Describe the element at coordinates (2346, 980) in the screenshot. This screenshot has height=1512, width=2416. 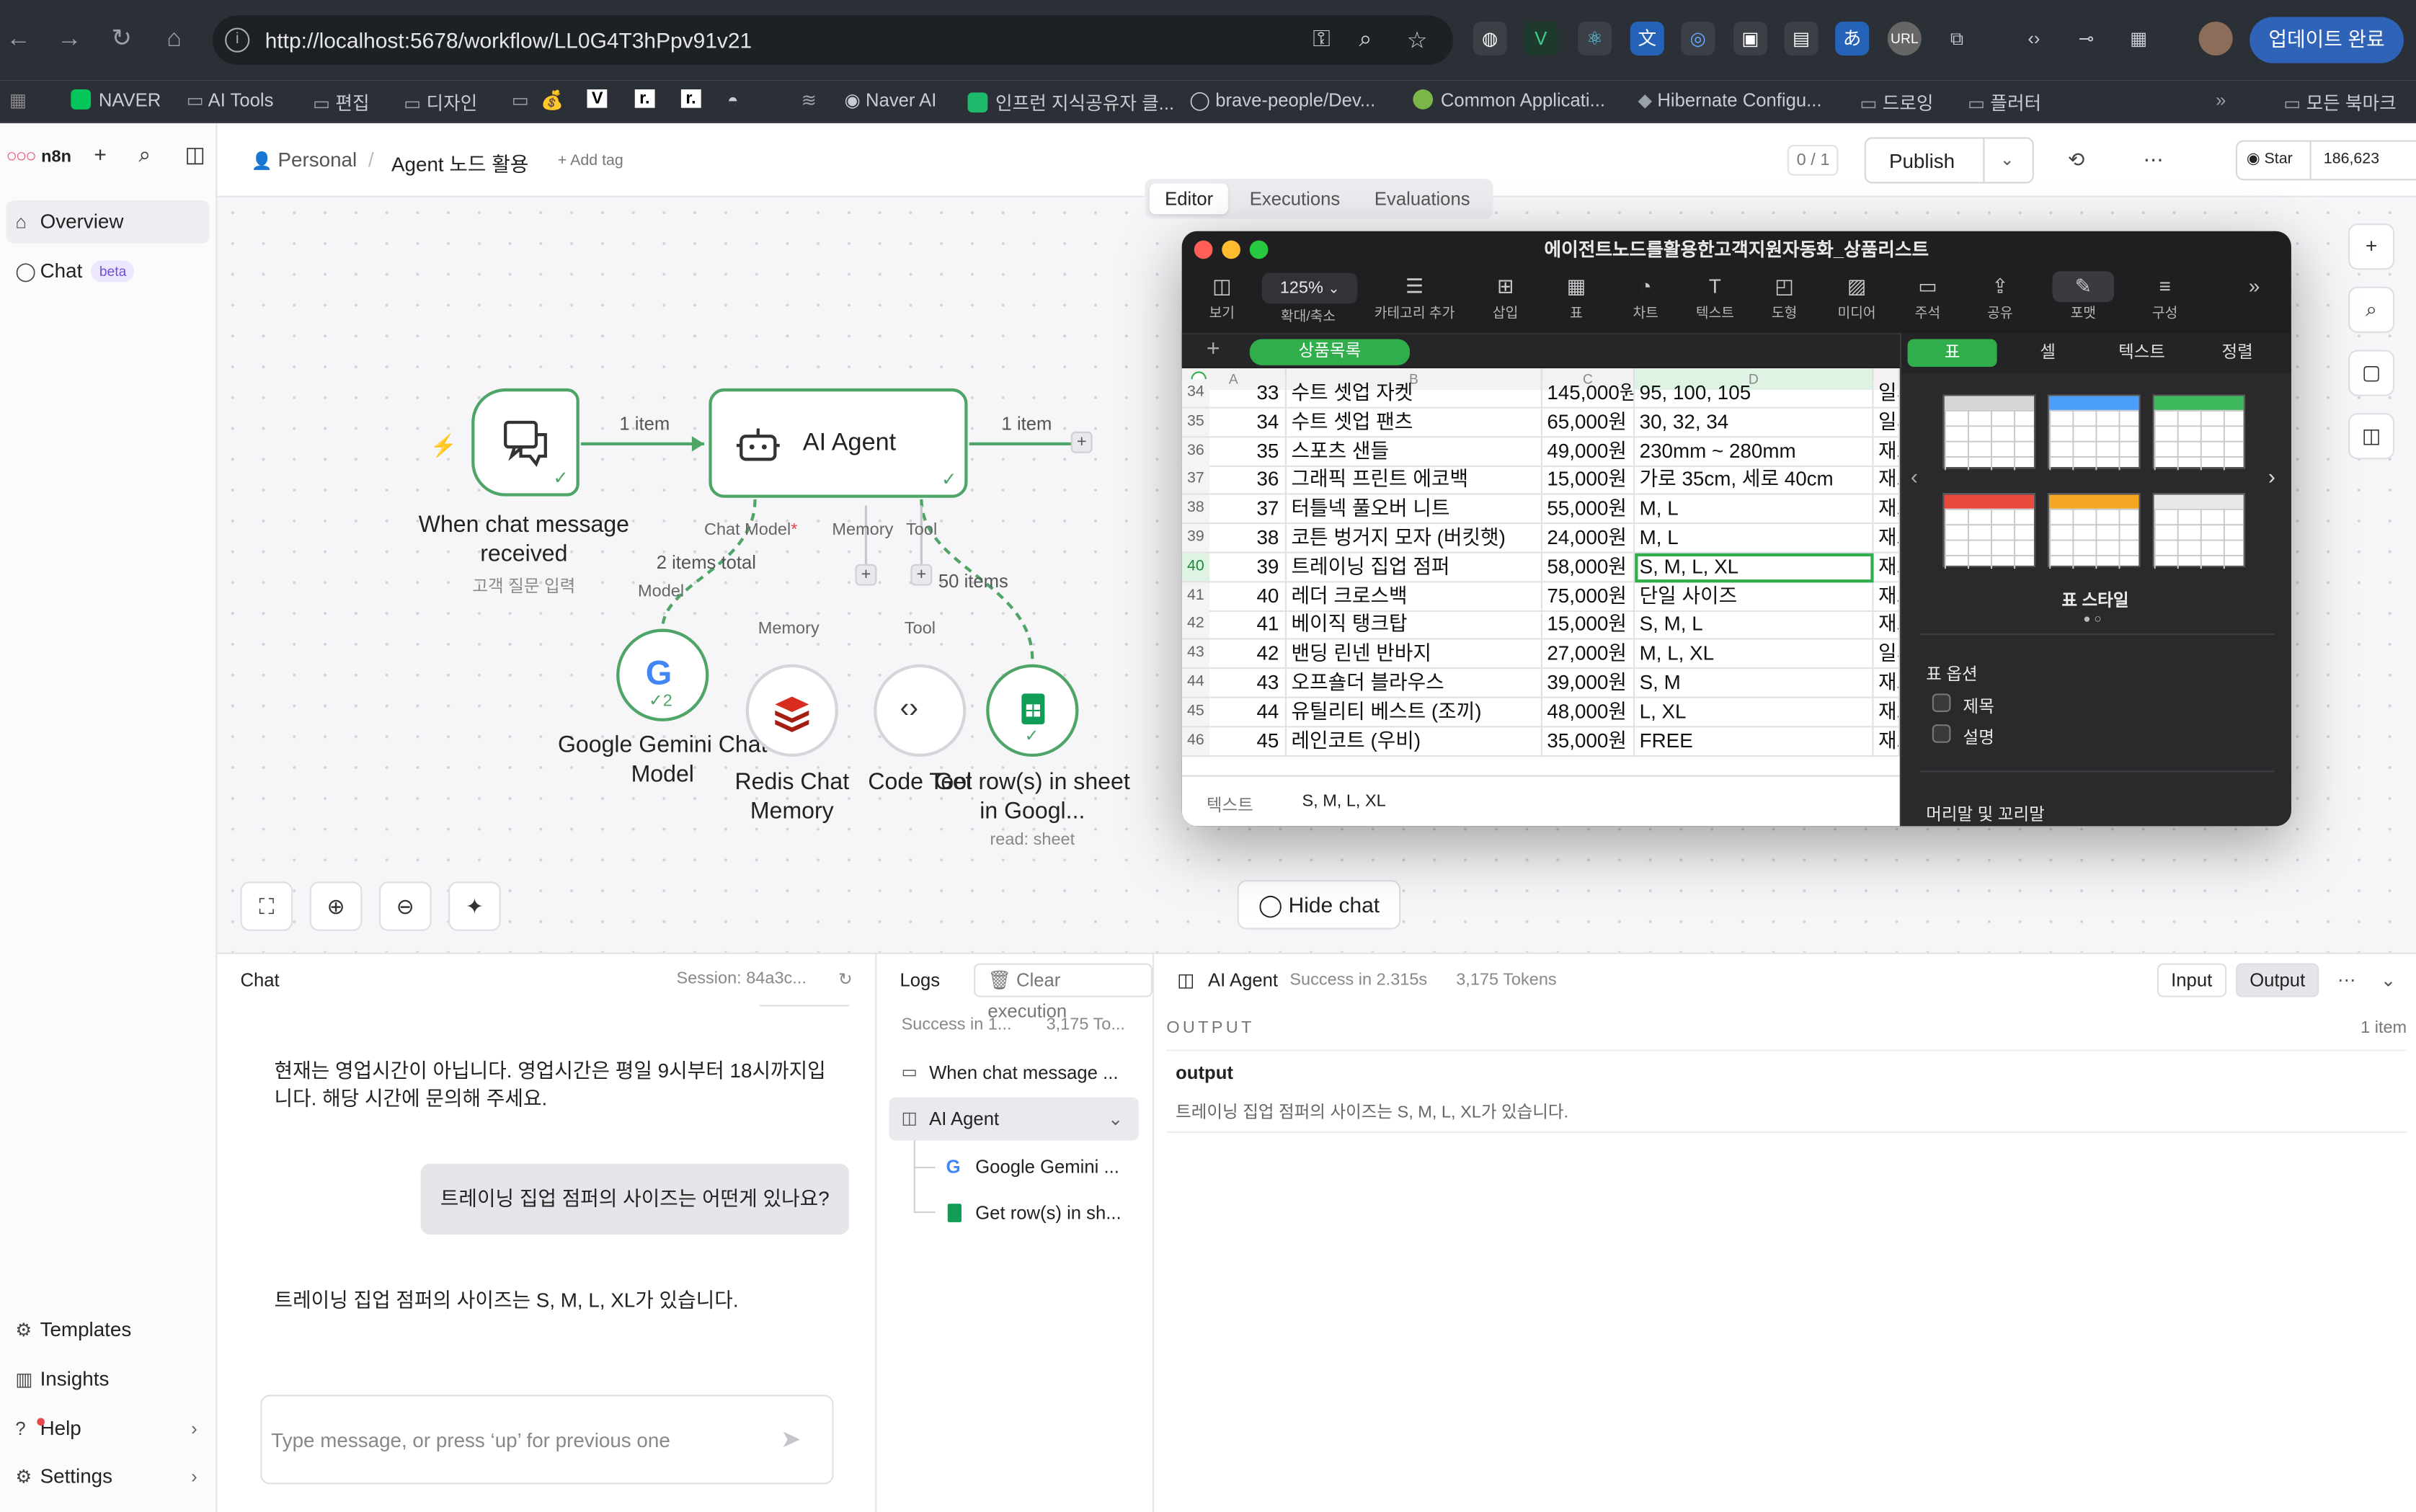
I see `more-options-icon: ⋯` at that location.